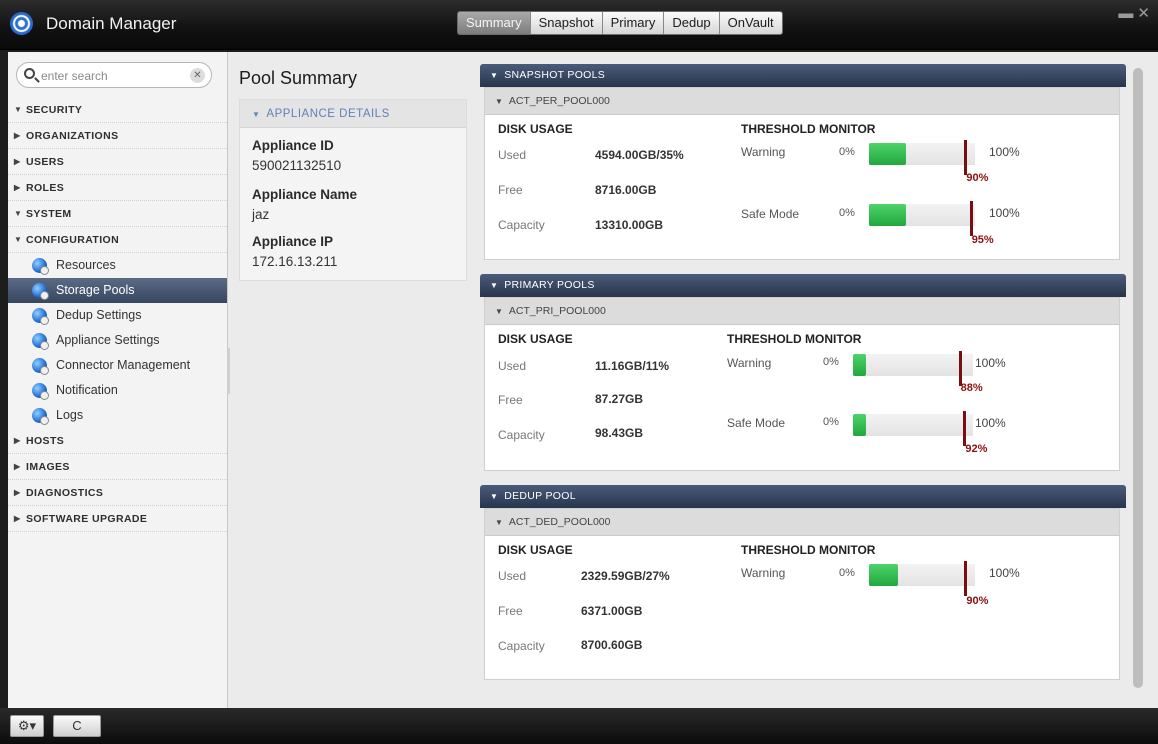 This screenshot has height=744, width=1158. What do you see at coordinates (1143, 13) in the screenshot?
I see `close-icon: ✕` at bounding box center [1143, 13].